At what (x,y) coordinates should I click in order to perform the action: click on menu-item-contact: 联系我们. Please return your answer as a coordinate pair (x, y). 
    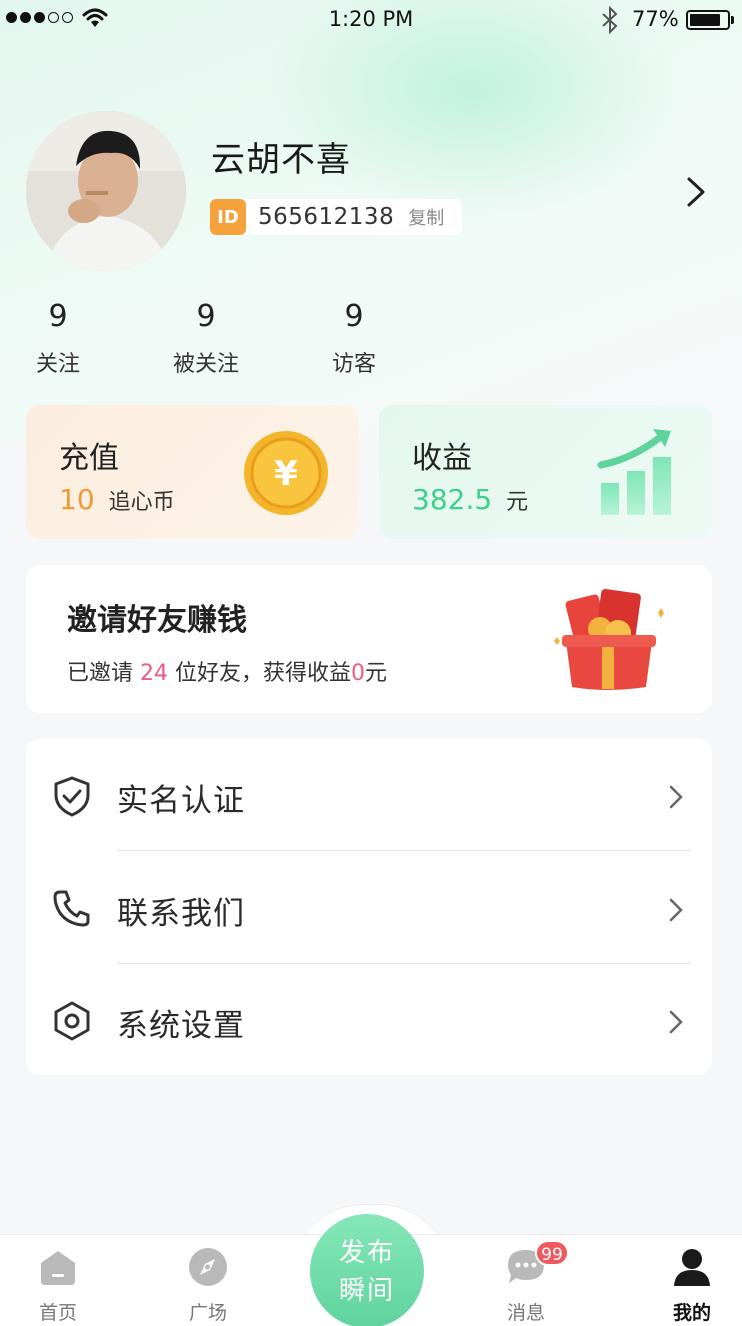
    Looking at the image, I should click on (369, 908).